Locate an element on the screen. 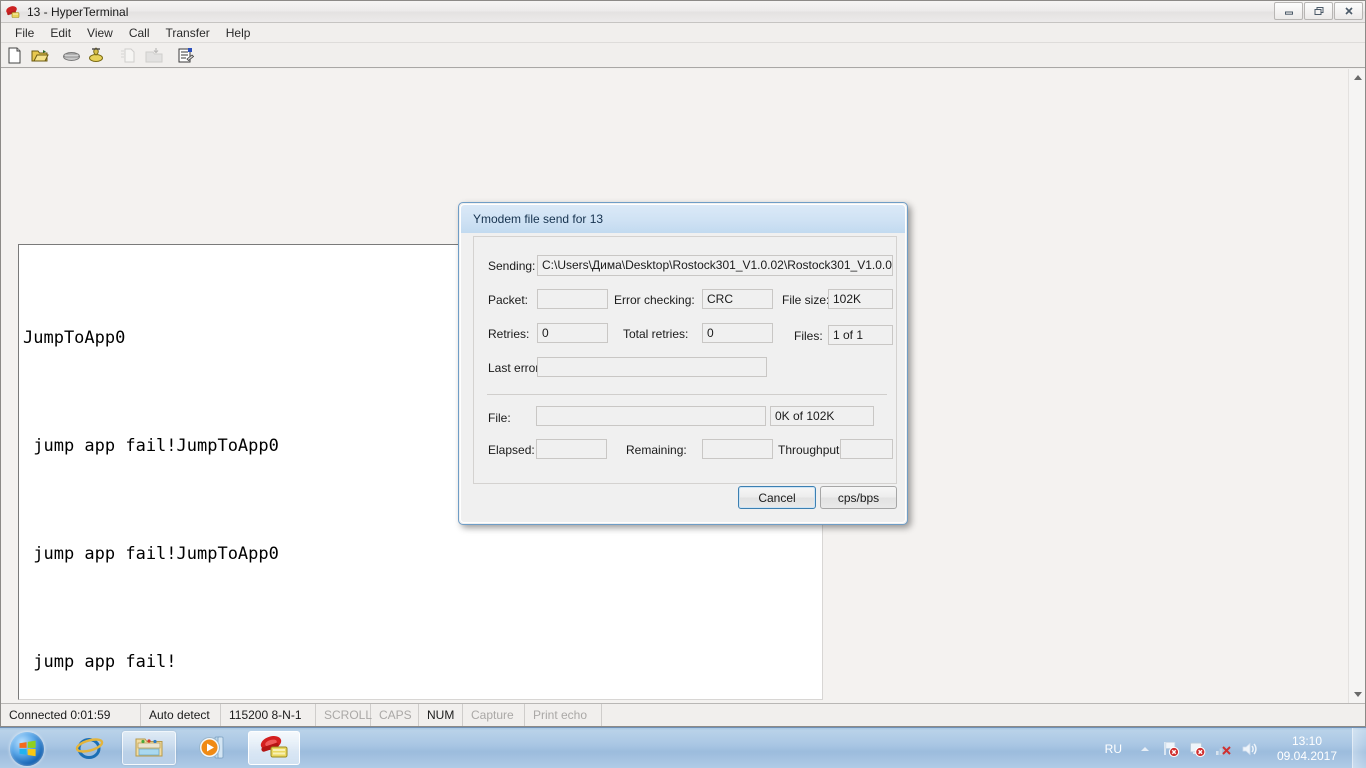  taskbar: RU 13:10 09.04.2017 is located at coordinates (683, 747).